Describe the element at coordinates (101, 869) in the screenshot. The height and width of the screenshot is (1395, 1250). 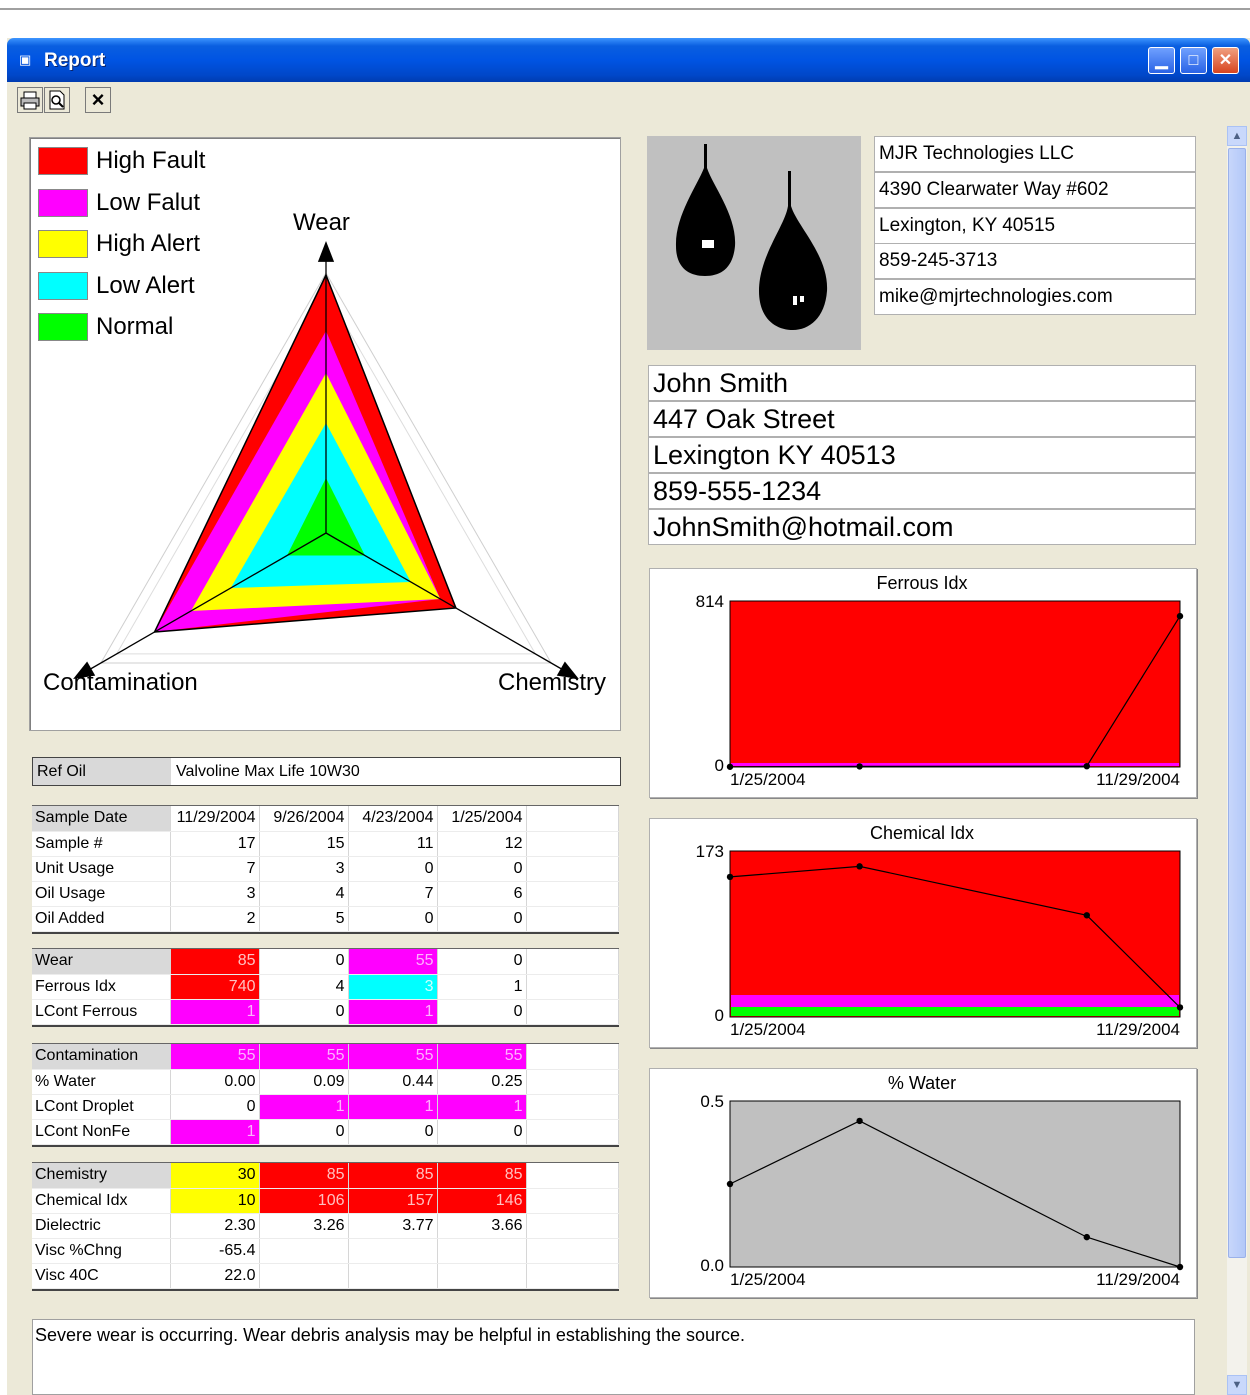
I see `row-label: Unit Usage` at that location.